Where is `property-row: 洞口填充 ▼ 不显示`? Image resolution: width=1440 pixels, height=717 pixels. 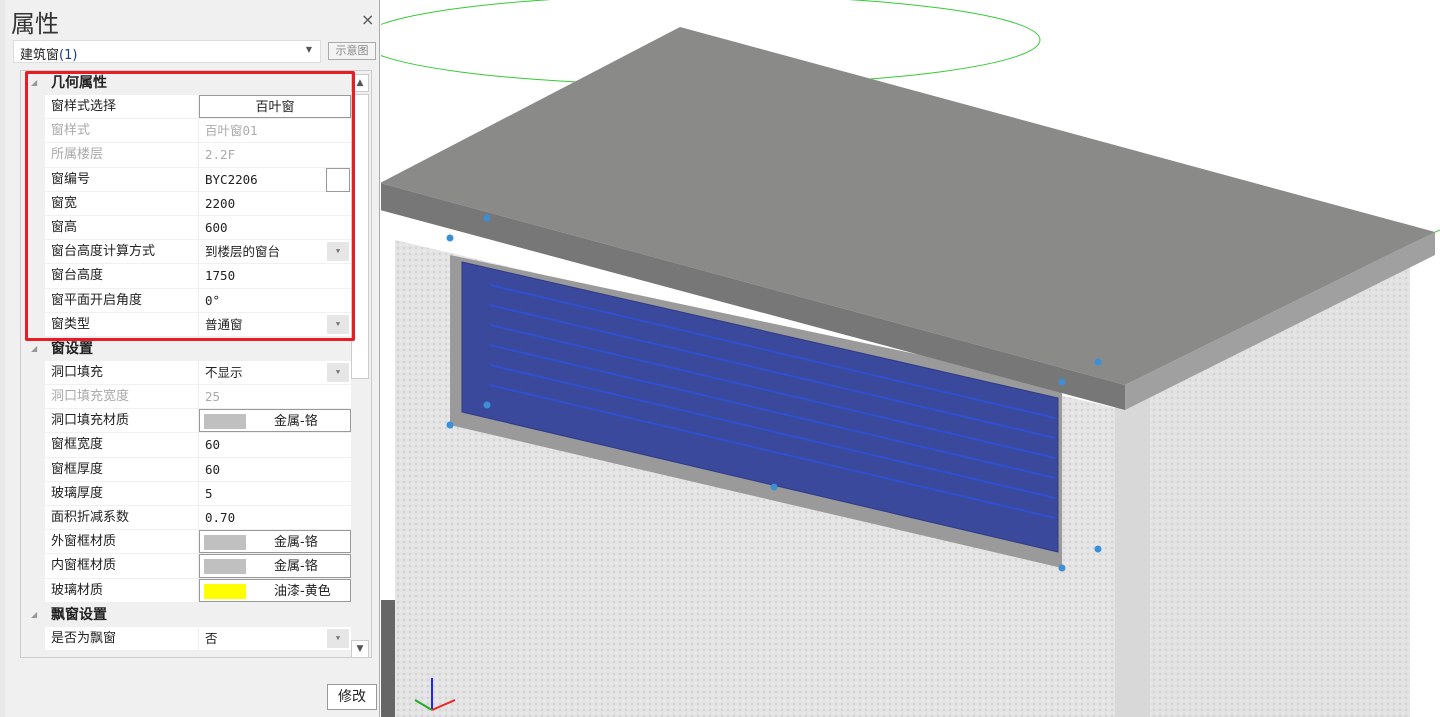
property-row: 洞口填充 ▼ 不显示 is located at coordinates (198, 373).